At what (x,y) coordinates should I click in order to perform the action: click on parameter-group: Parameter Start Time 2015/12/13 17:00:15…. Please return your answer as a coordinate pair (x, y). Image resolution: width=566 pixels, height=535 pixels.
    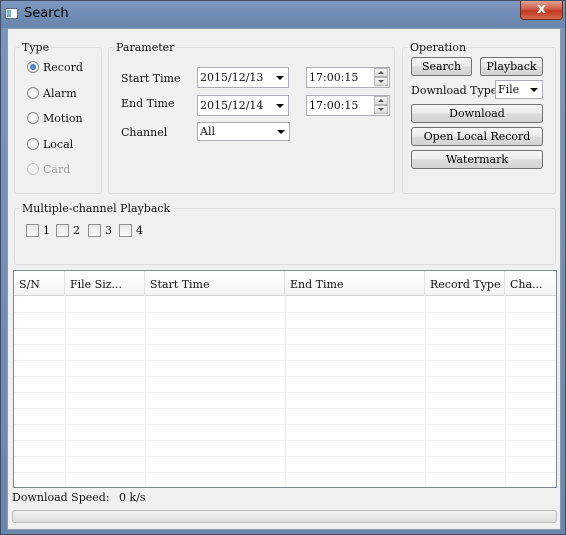
    Looking at the image, I should click on (251, 117).